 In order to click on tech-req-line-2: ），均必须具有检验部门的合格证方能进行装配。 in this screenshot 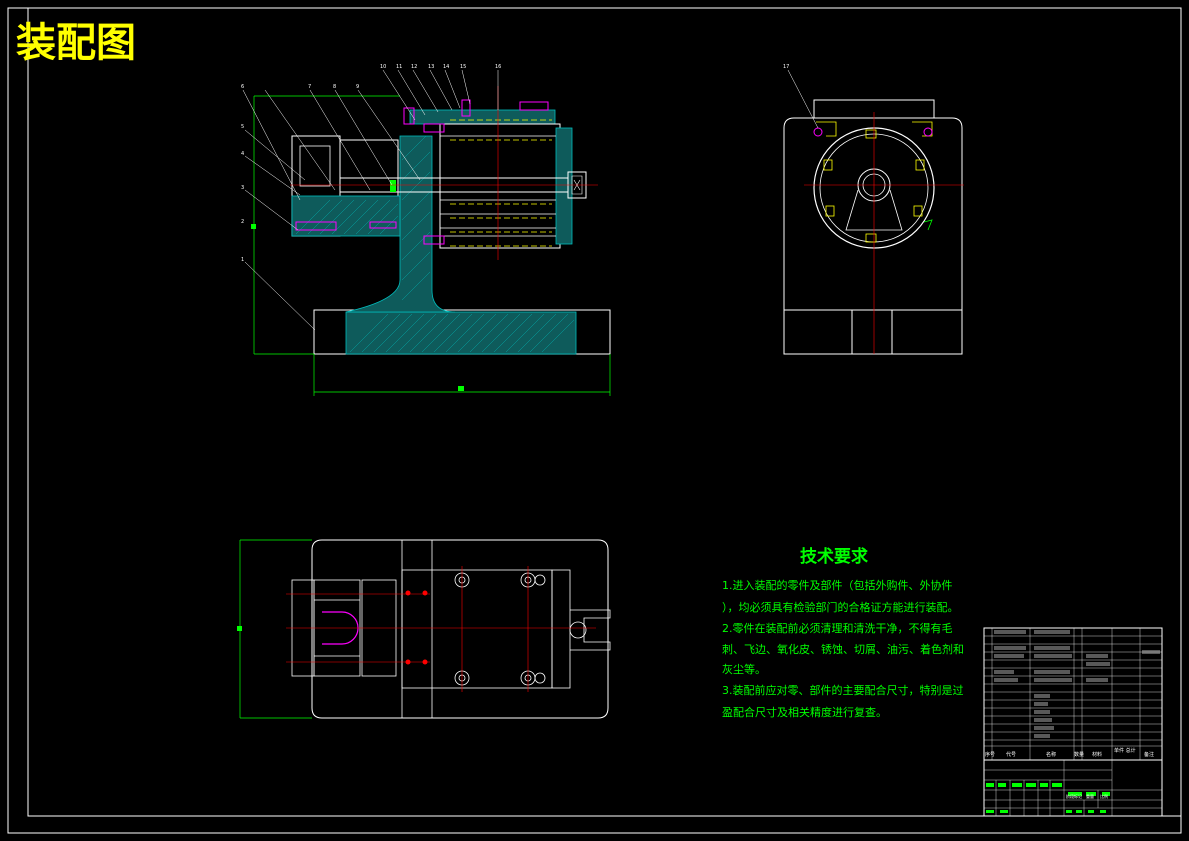, I will do `click(840, 607)`.